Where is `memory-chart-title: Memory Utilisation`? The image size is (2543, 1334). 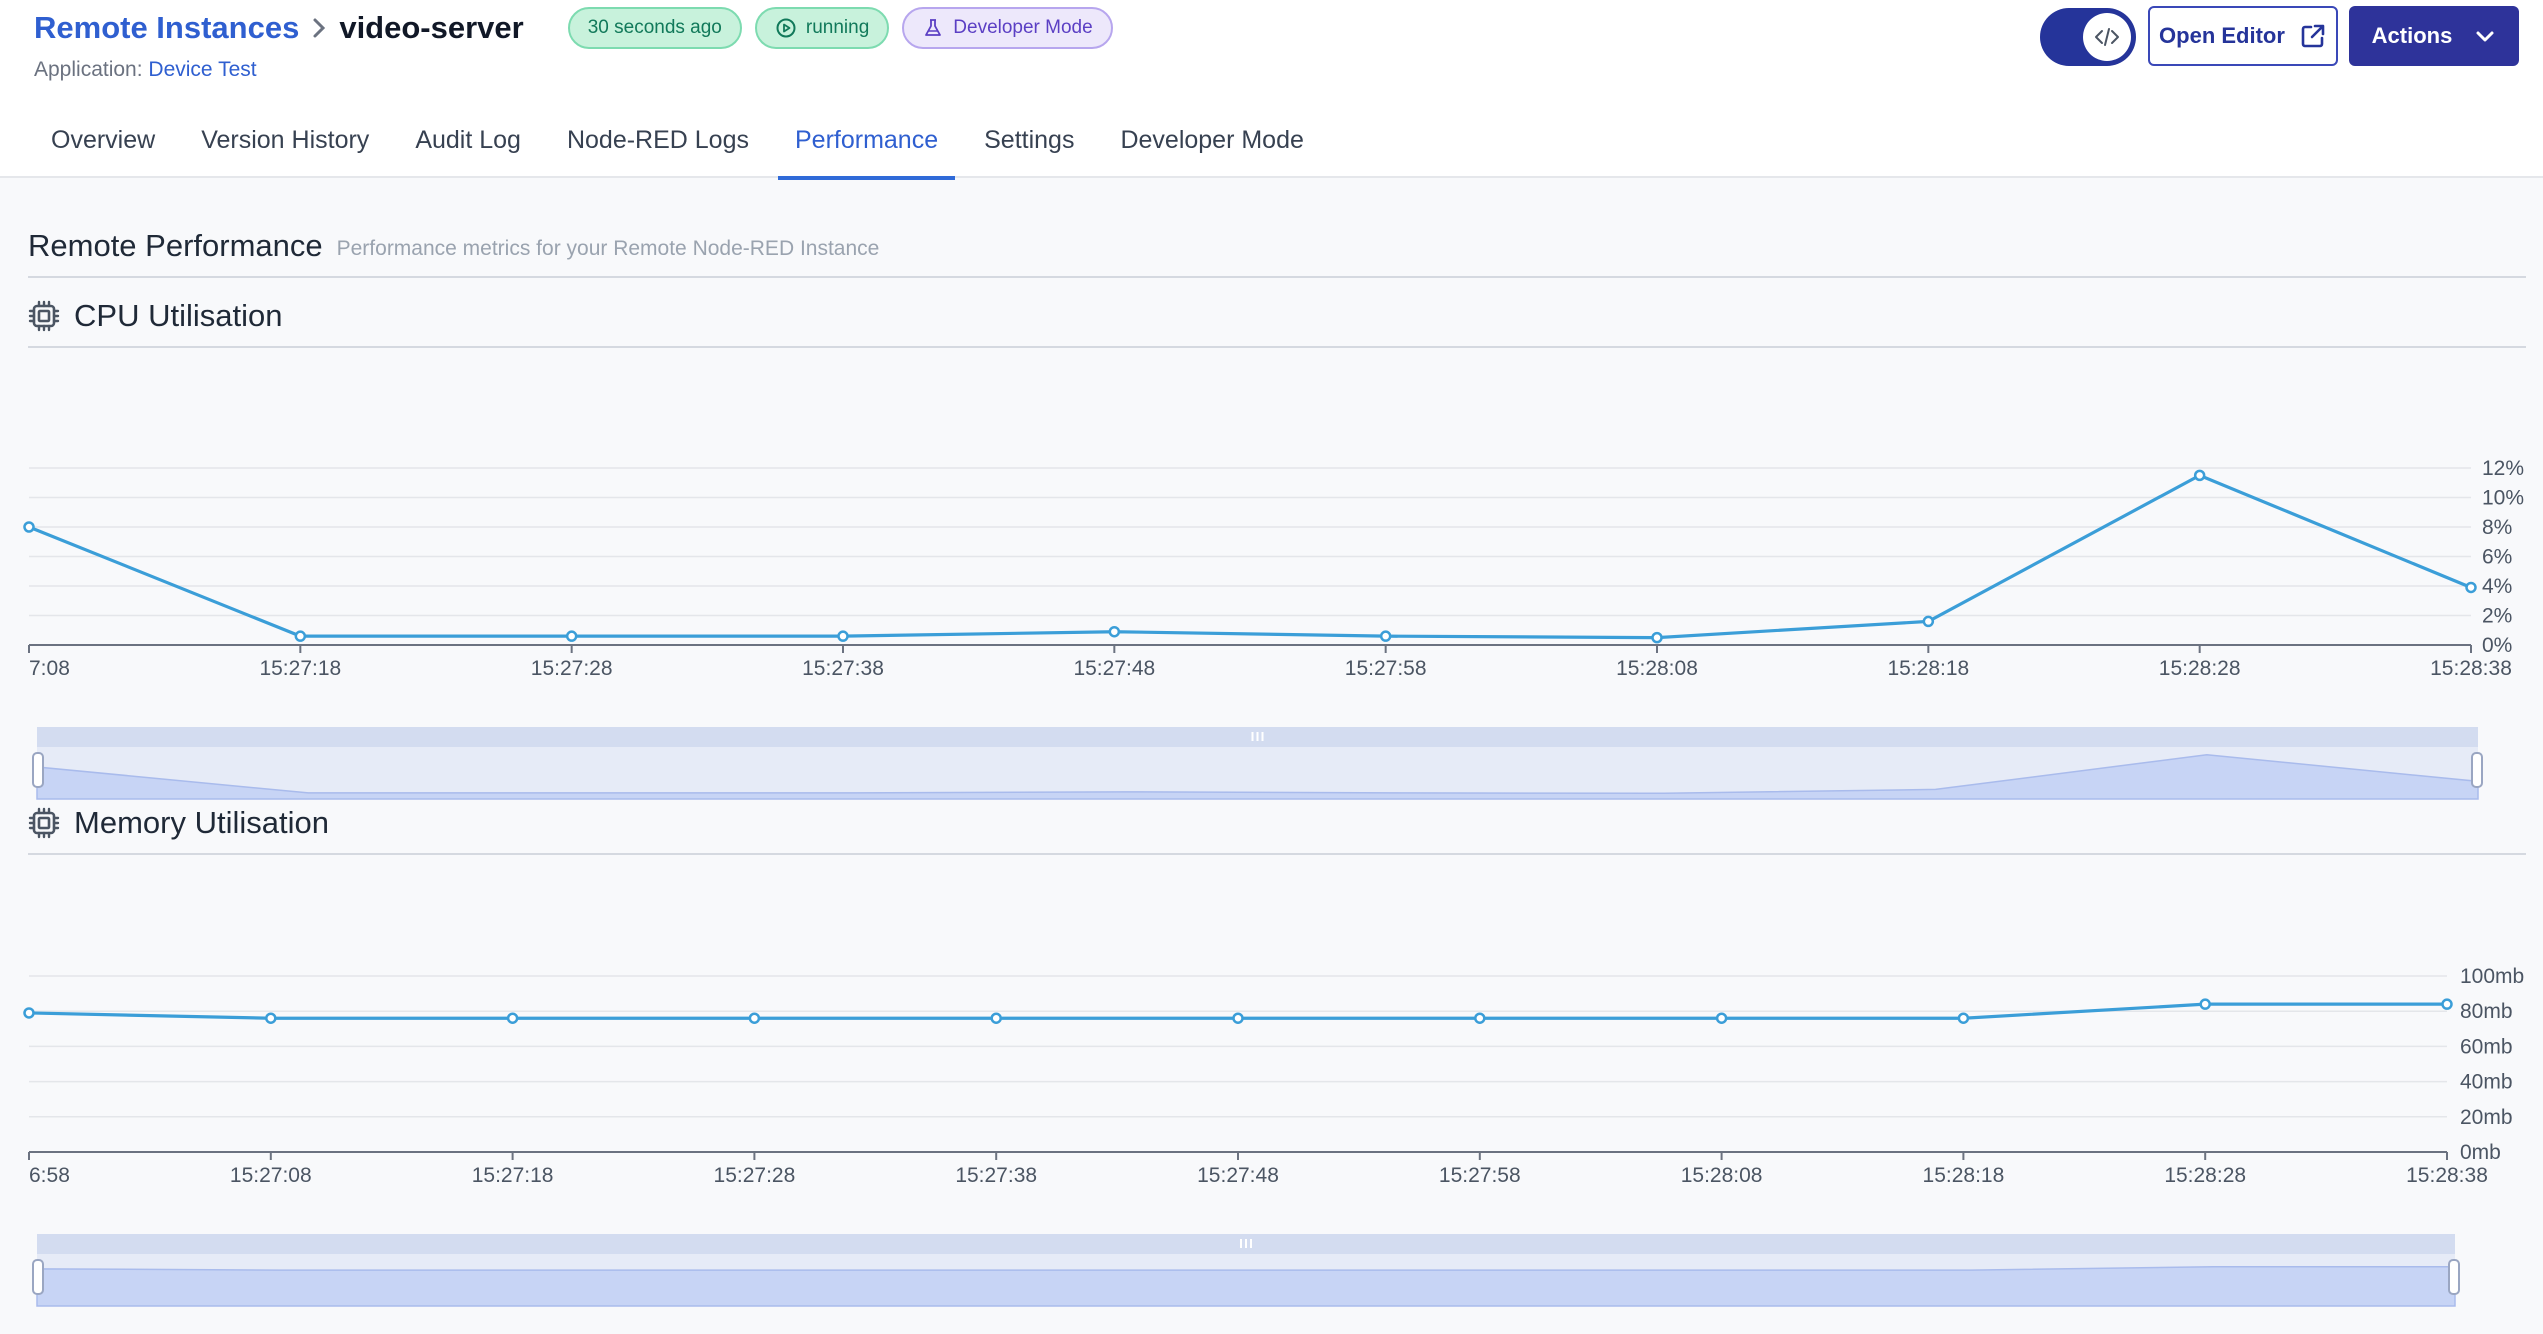
memory-chart-title: Memory Utilisation is located at coordinates (201, 822).